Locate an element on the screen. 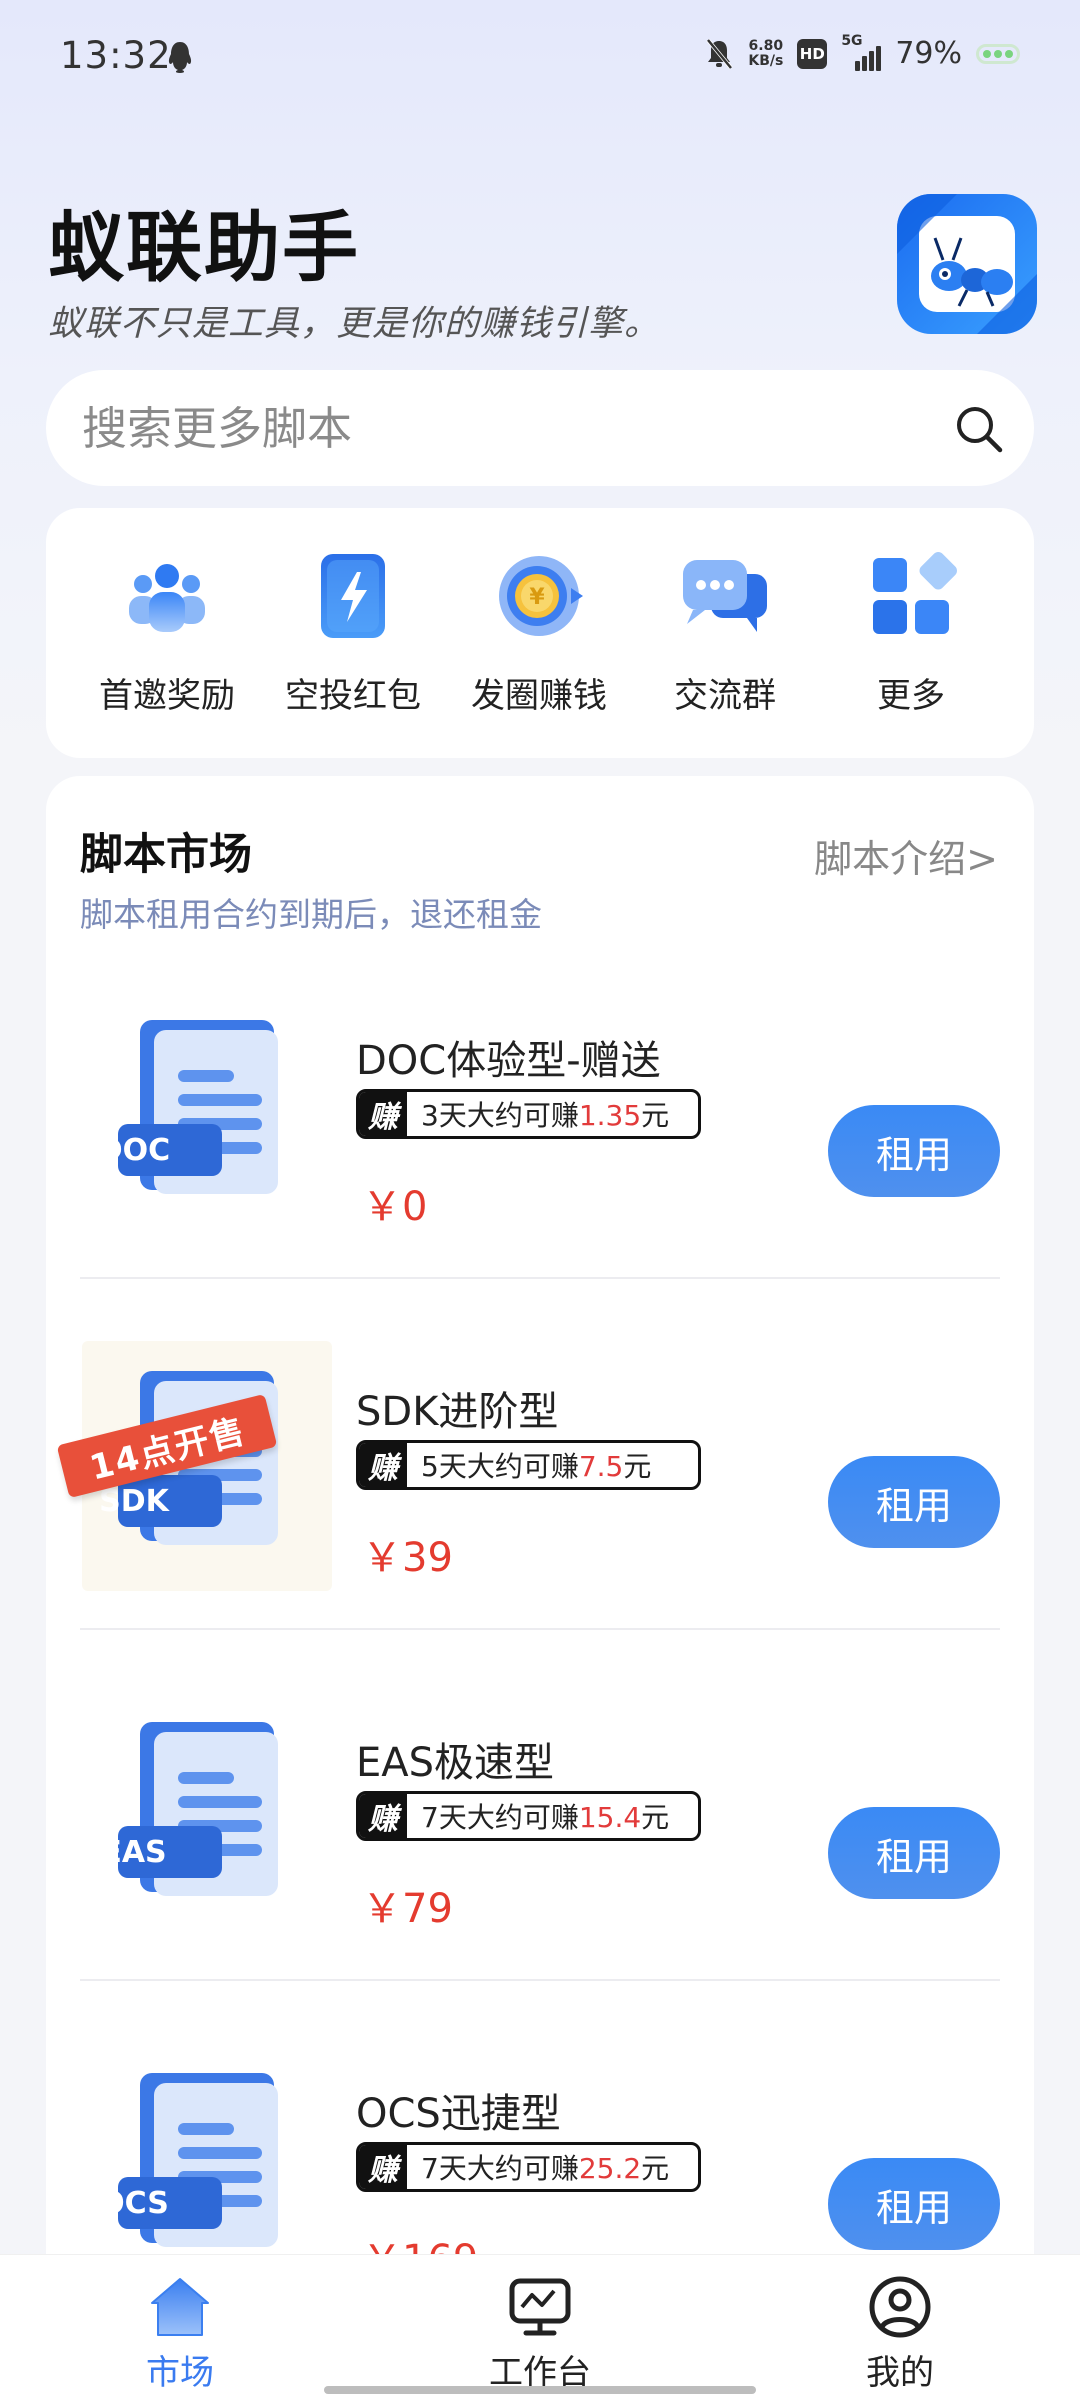 The height and width of the screenshot is (2400, 1080). app-logo is located at coordinates (967, 264).